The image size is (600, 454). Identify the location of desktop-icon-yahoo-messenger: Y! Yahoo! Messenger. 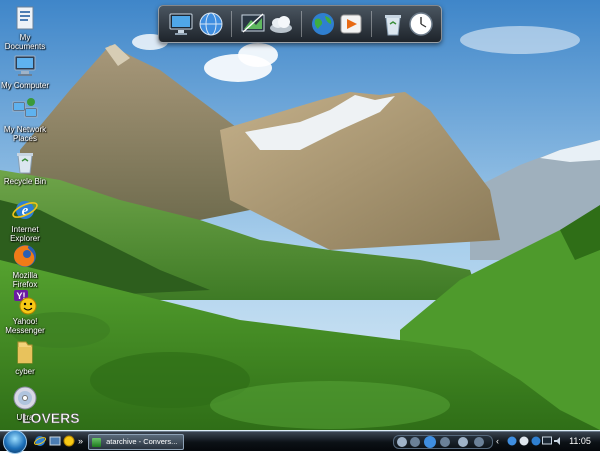
(25, 311).